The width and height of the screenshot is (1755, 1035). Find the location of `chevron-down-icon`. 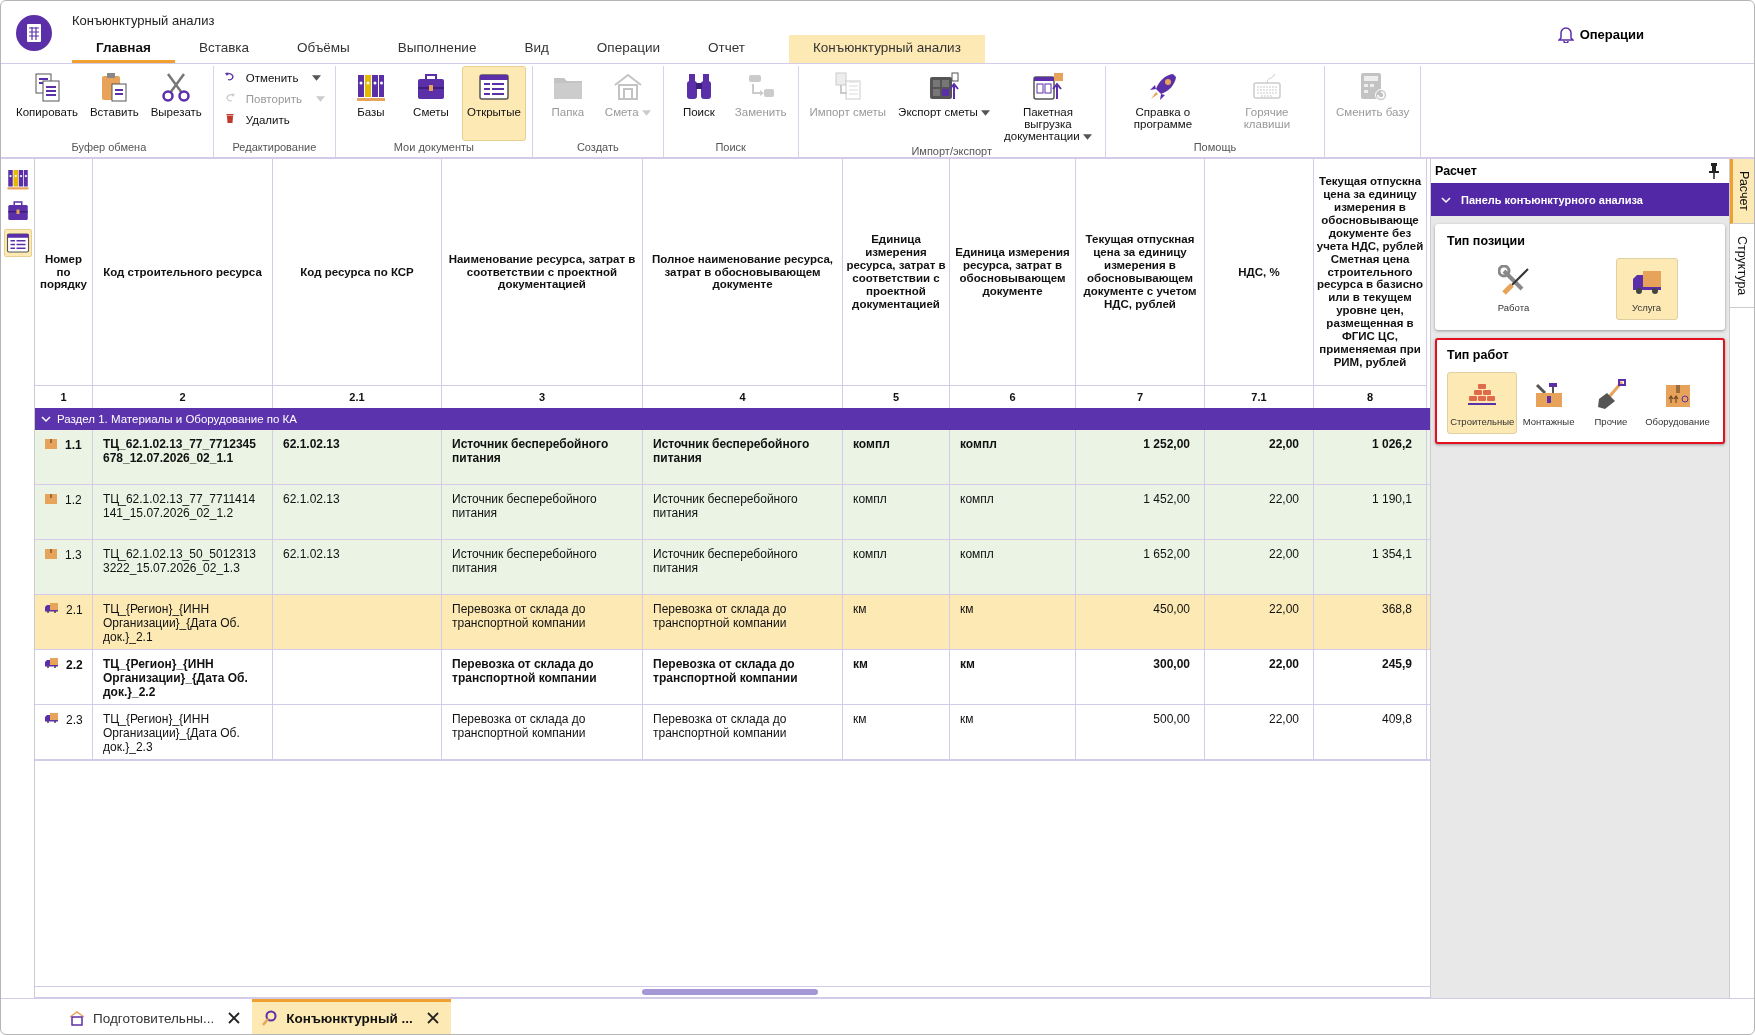

chevron-down-icon is located at coordinates (46, 419).